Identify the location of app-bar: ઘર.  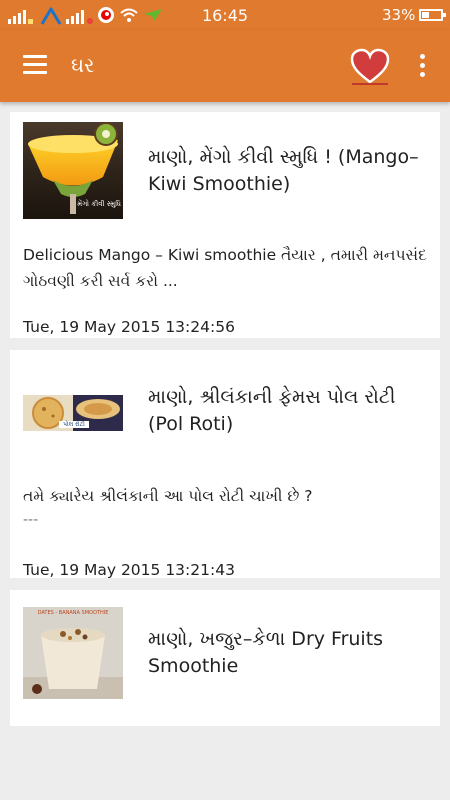
(225, 66).